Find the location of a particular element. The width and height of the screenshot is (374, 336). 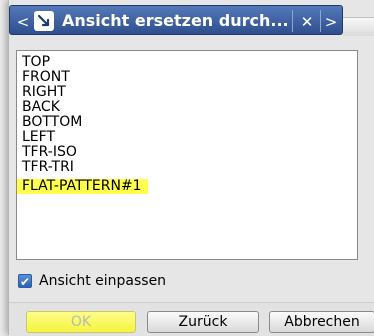

list-item-left: LEFT is located at coordinates (187, 137).